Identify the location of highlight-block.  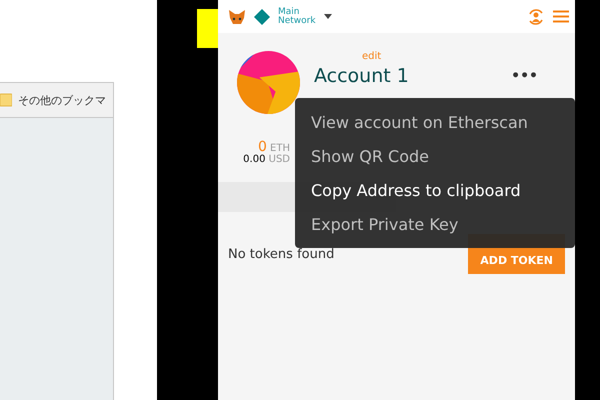
(207, 28).